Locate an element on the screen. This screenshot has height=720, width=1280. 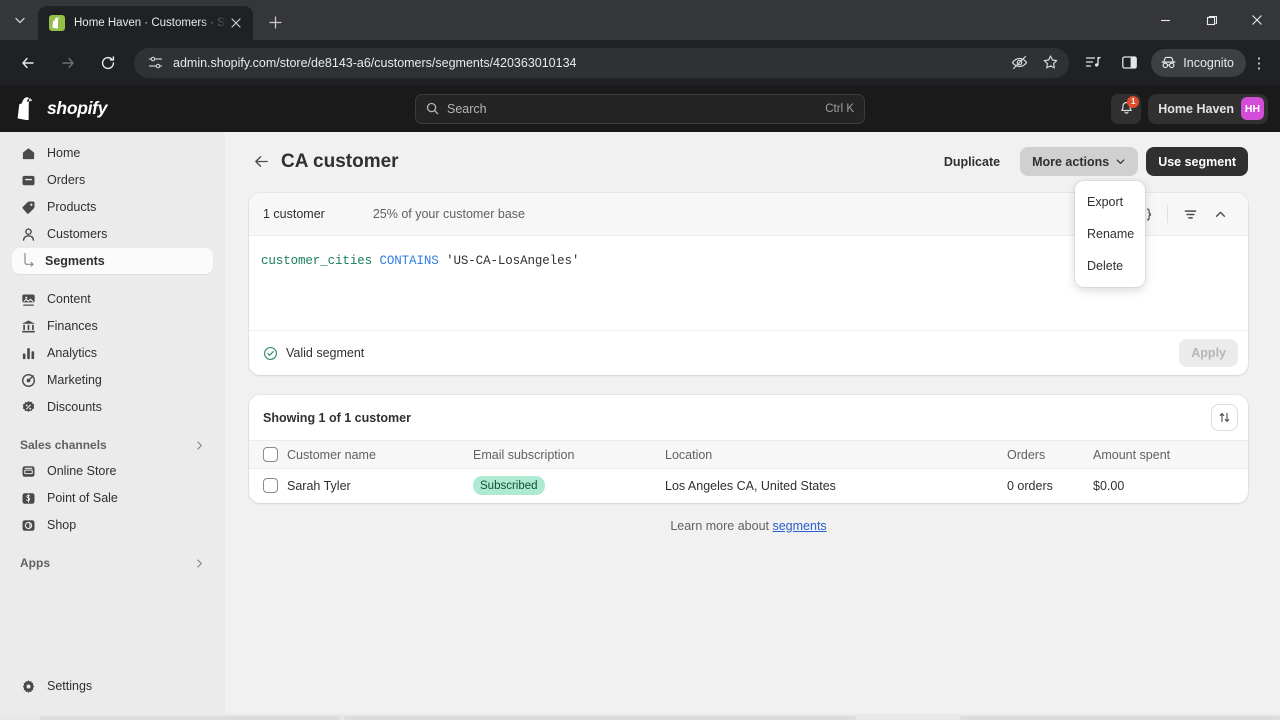
select-all-cell is located at coordinates (268, 454).